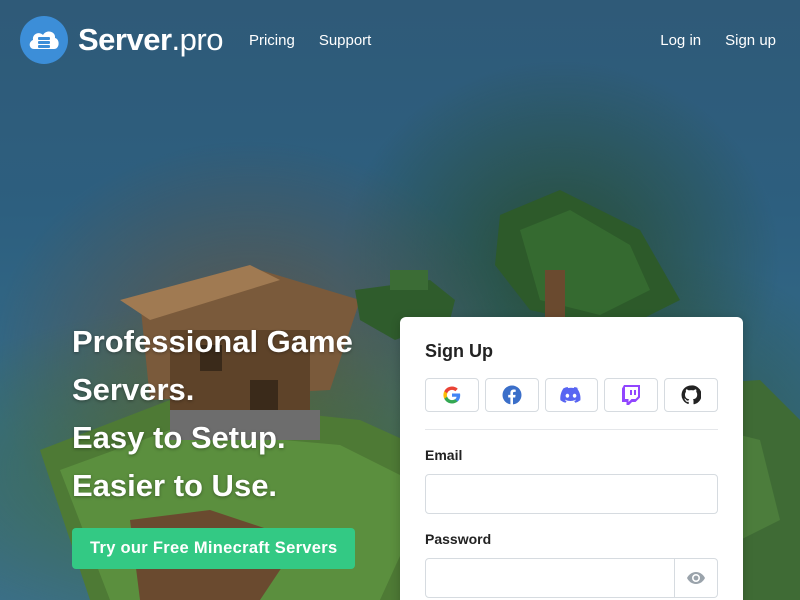  I want to click on login-link: Log in, so click(680, 40).